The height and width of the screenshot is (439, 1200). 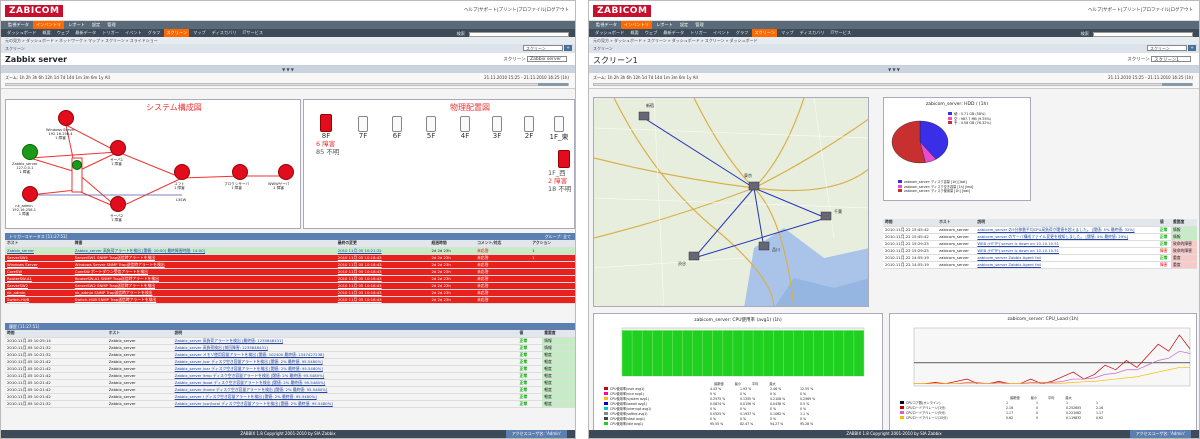 I want to click on trigger-link: Windows Server SNMP Trap送信時アラートを検出, so click(x=204, y=265).